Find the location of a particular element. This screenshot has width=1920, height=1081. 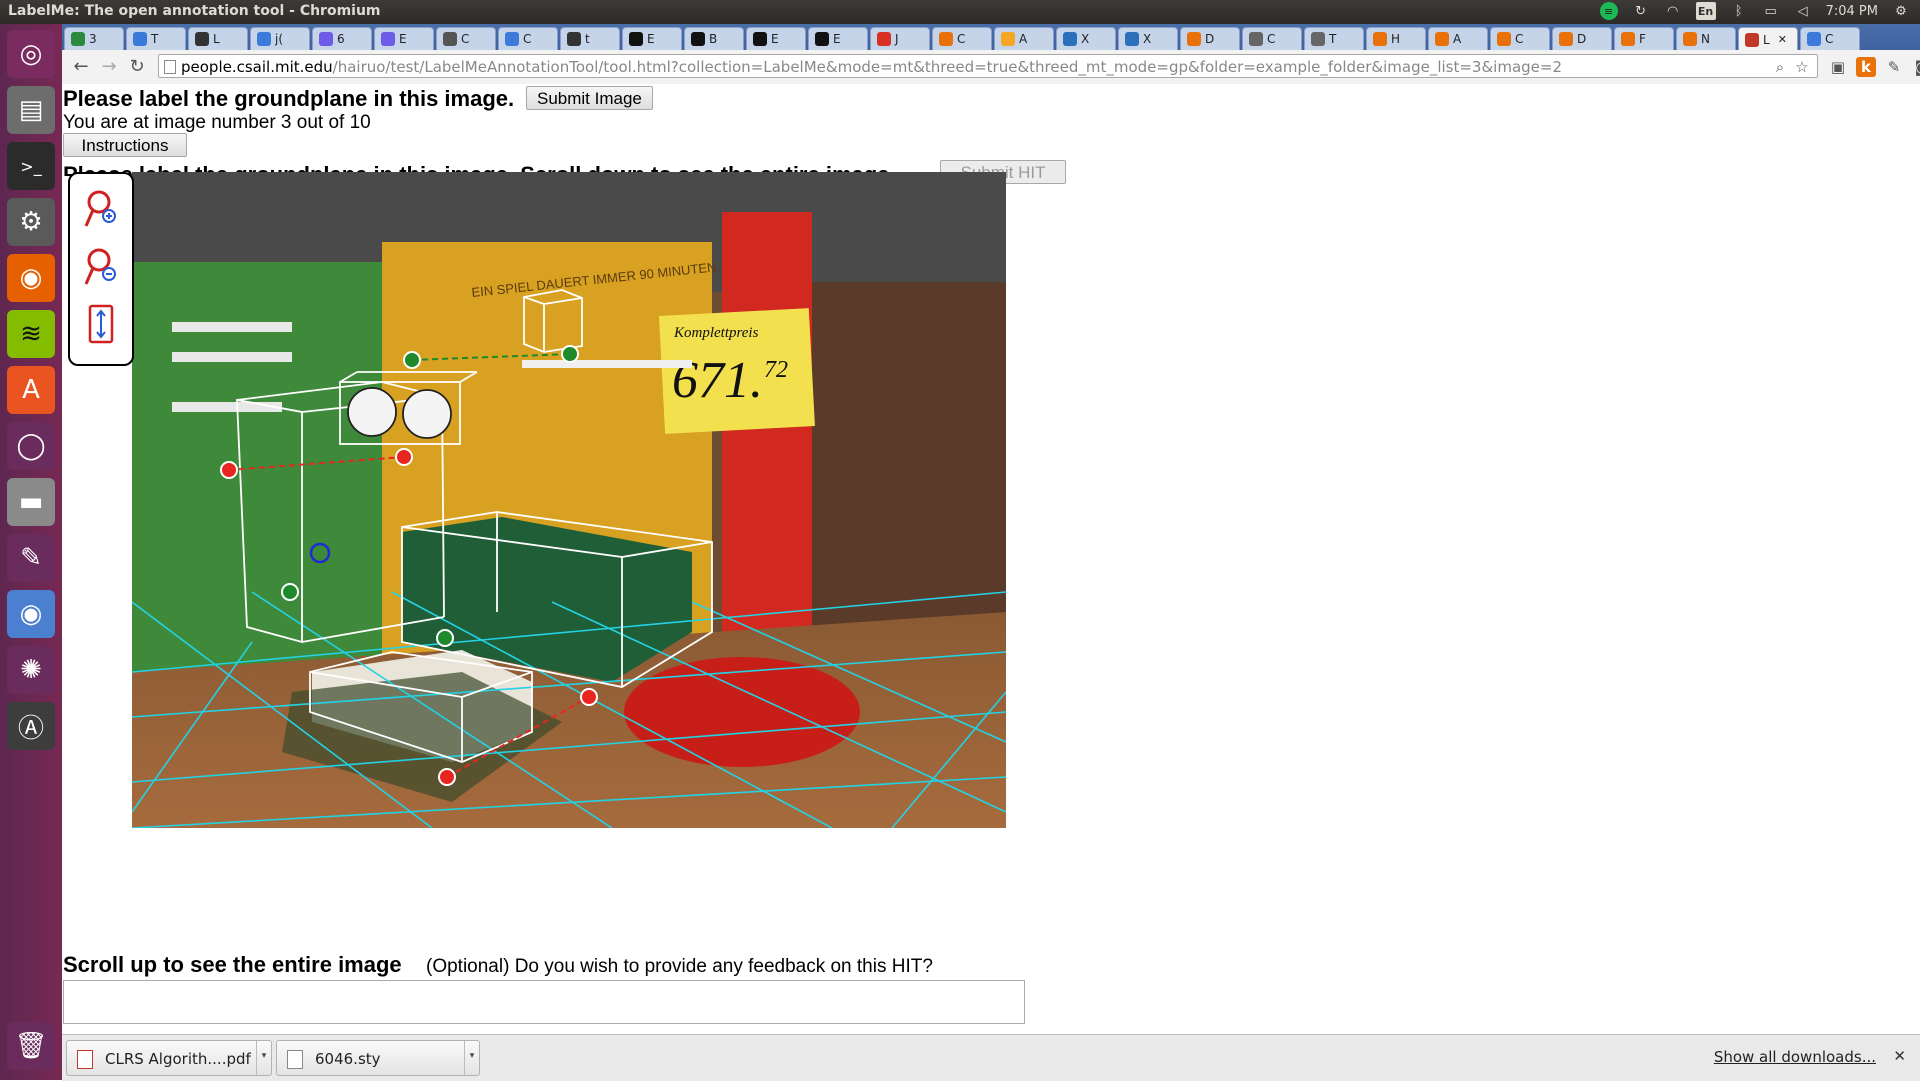

tab-title: E is located at coordinates (403, 39).